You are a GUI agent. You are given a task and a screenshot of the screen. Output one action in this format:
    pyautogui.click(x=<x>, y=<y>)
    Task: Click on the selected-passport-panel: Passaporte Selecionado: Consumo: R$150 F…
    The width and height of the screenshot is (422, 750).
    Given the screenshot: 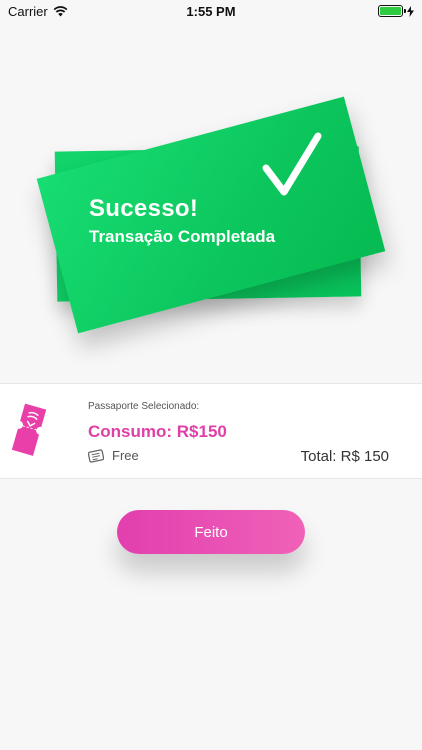 What is the action you would take?
    pyautogui.click(x=211, y=431)
    